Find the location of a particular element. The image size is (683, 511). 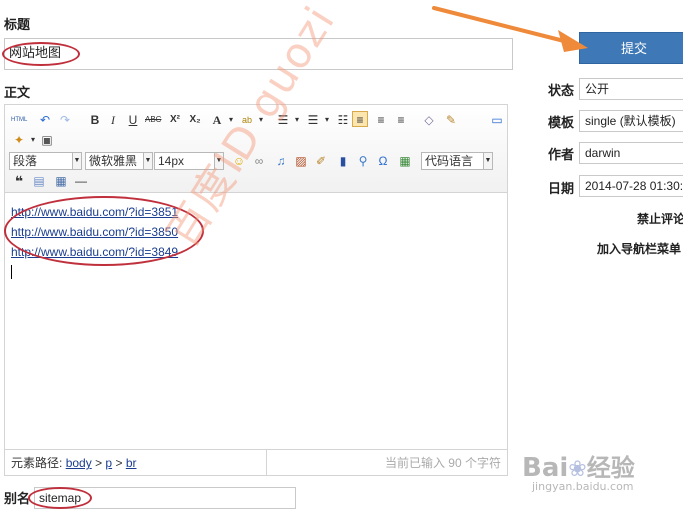

add-to-nav-option: 加入导航栏菜单 is located at coordinates (639, 248).